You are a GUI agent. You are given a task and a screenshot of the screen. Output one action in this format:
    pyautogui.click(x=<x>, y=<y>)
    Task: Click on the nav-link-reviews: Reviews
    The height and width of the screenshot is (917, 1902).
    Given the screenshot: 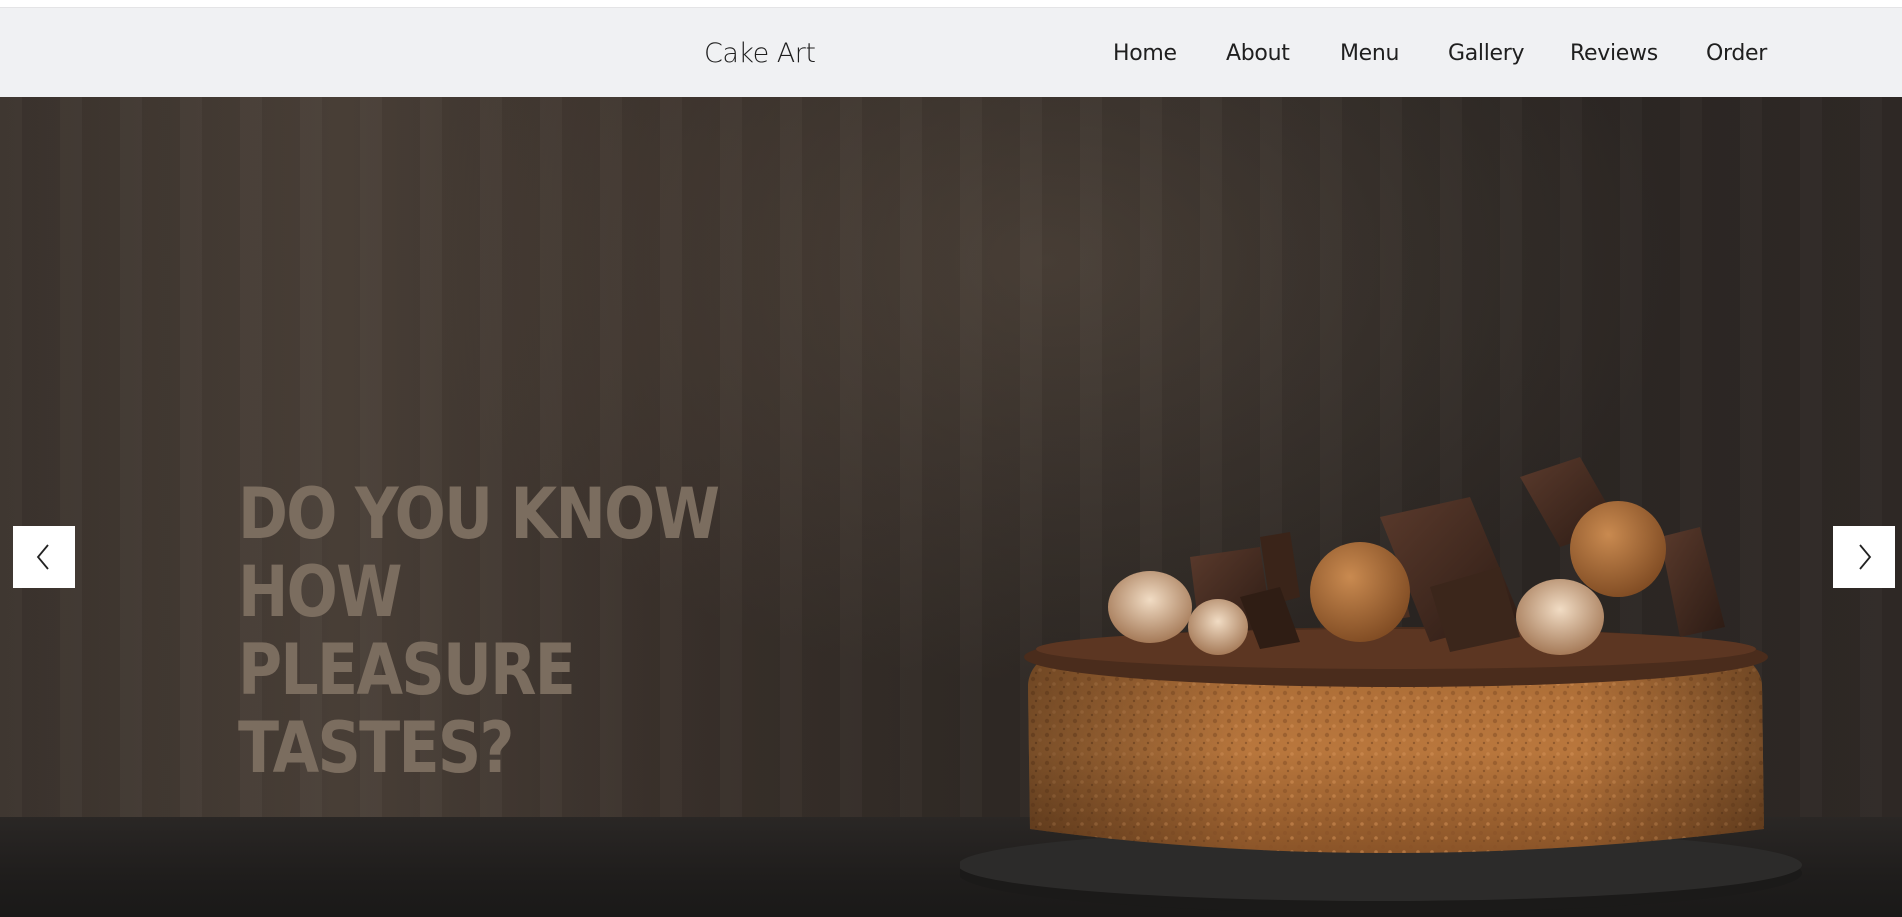 What is the action you would take?
    pyautogui.click(x=1614, y=53)
    